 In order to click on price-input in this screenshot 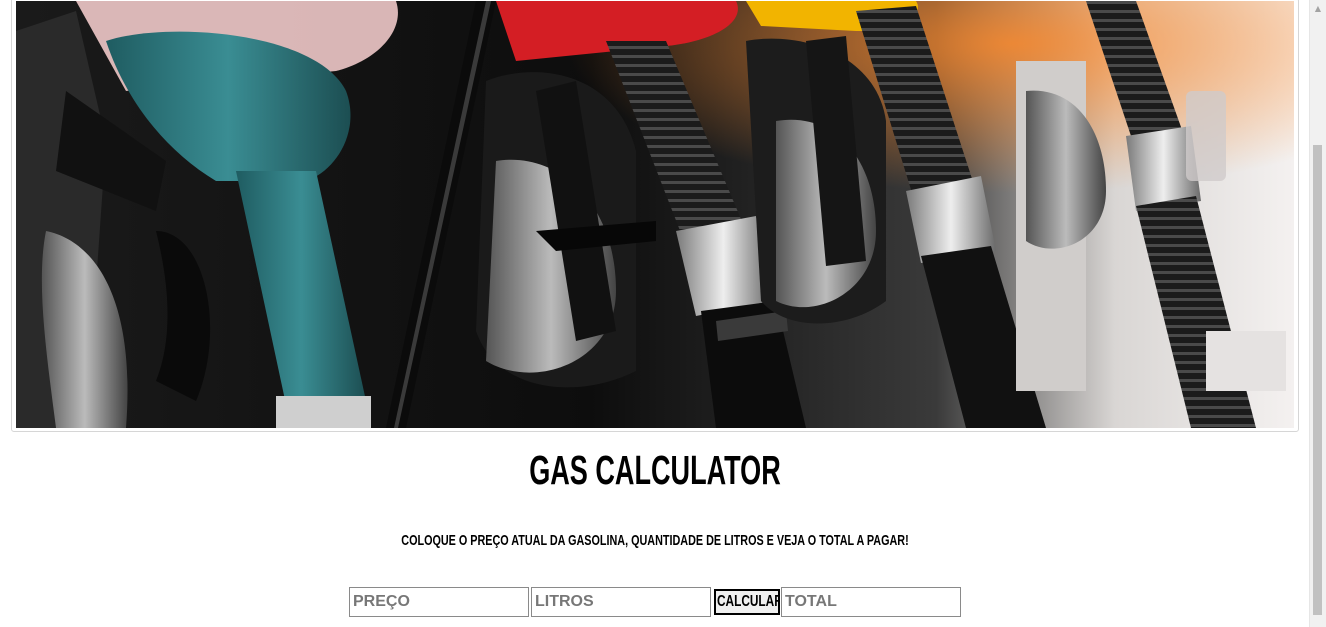, I will do `click(439, 602)`.